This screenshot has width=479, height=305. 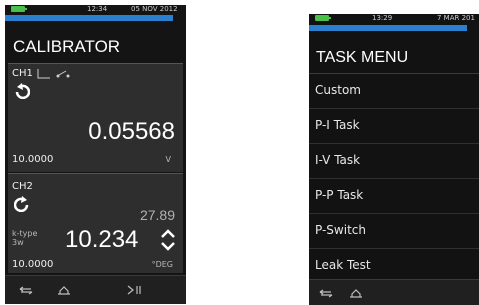 I want to click on page-title: TASK MENU, so click(x=362, y=57).